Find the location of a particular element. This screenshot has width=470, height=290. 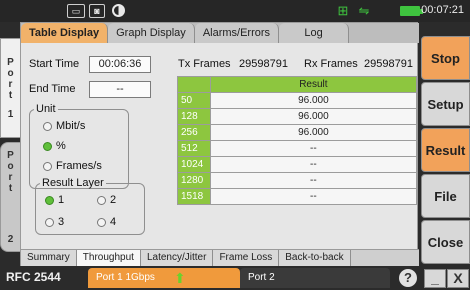

table-row: 256 96.000 is located at coordinates (297, 132).